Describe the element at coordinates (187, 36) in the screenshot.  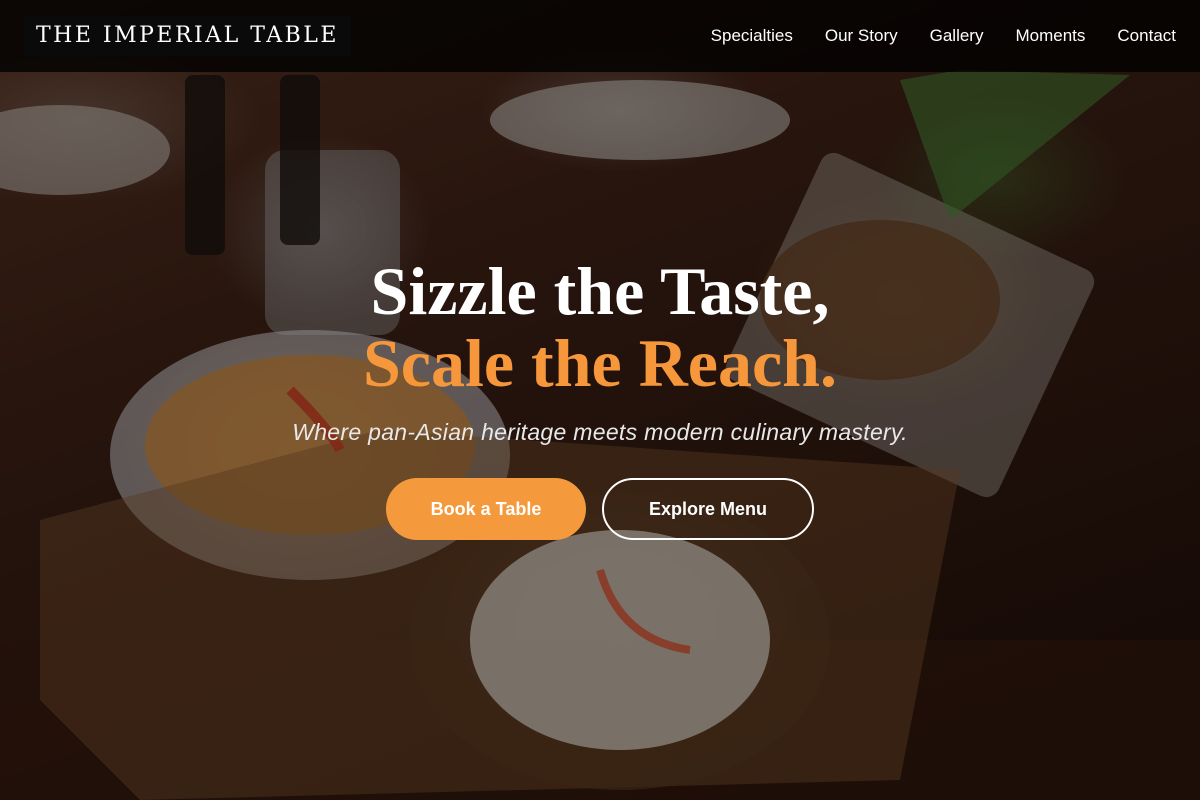
I see `brand-logo: THE IMPERIAL TABLE` at that location.